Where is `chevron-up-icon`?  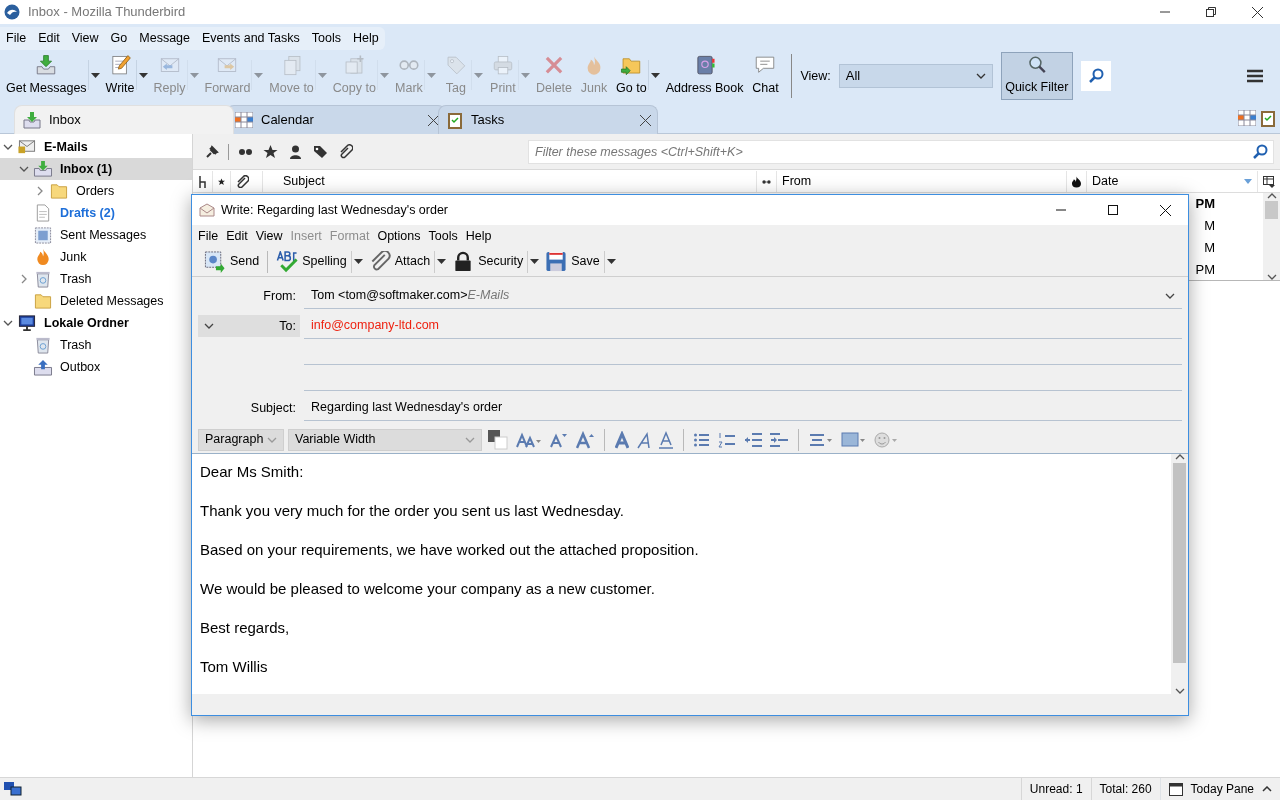 chevron-up-icon is located at coordinates (1271, 196).